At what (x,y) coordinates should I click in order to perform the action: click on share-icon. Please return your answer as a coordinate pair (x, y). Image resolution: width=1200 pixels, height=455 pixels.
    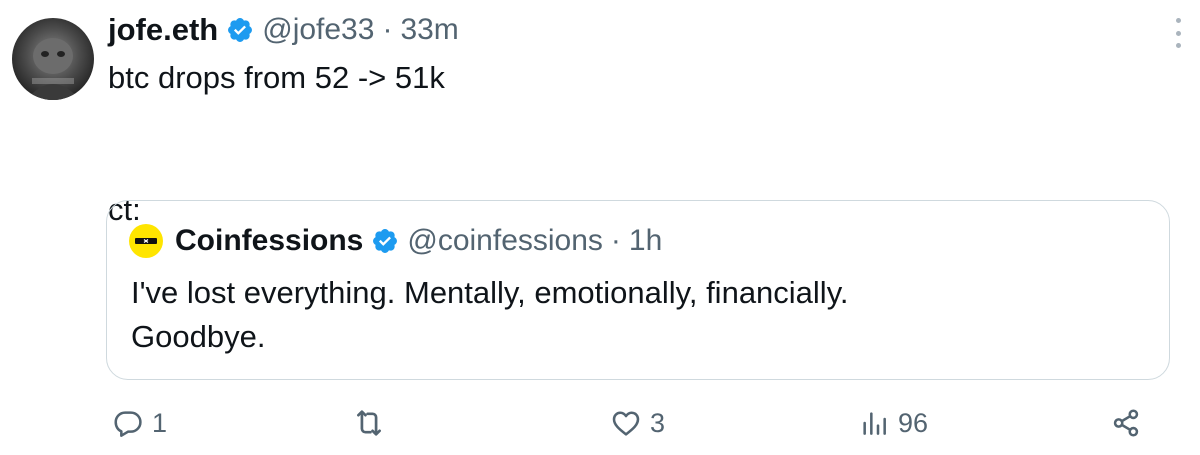
    Looking at the image, I should click on (1126, 423).